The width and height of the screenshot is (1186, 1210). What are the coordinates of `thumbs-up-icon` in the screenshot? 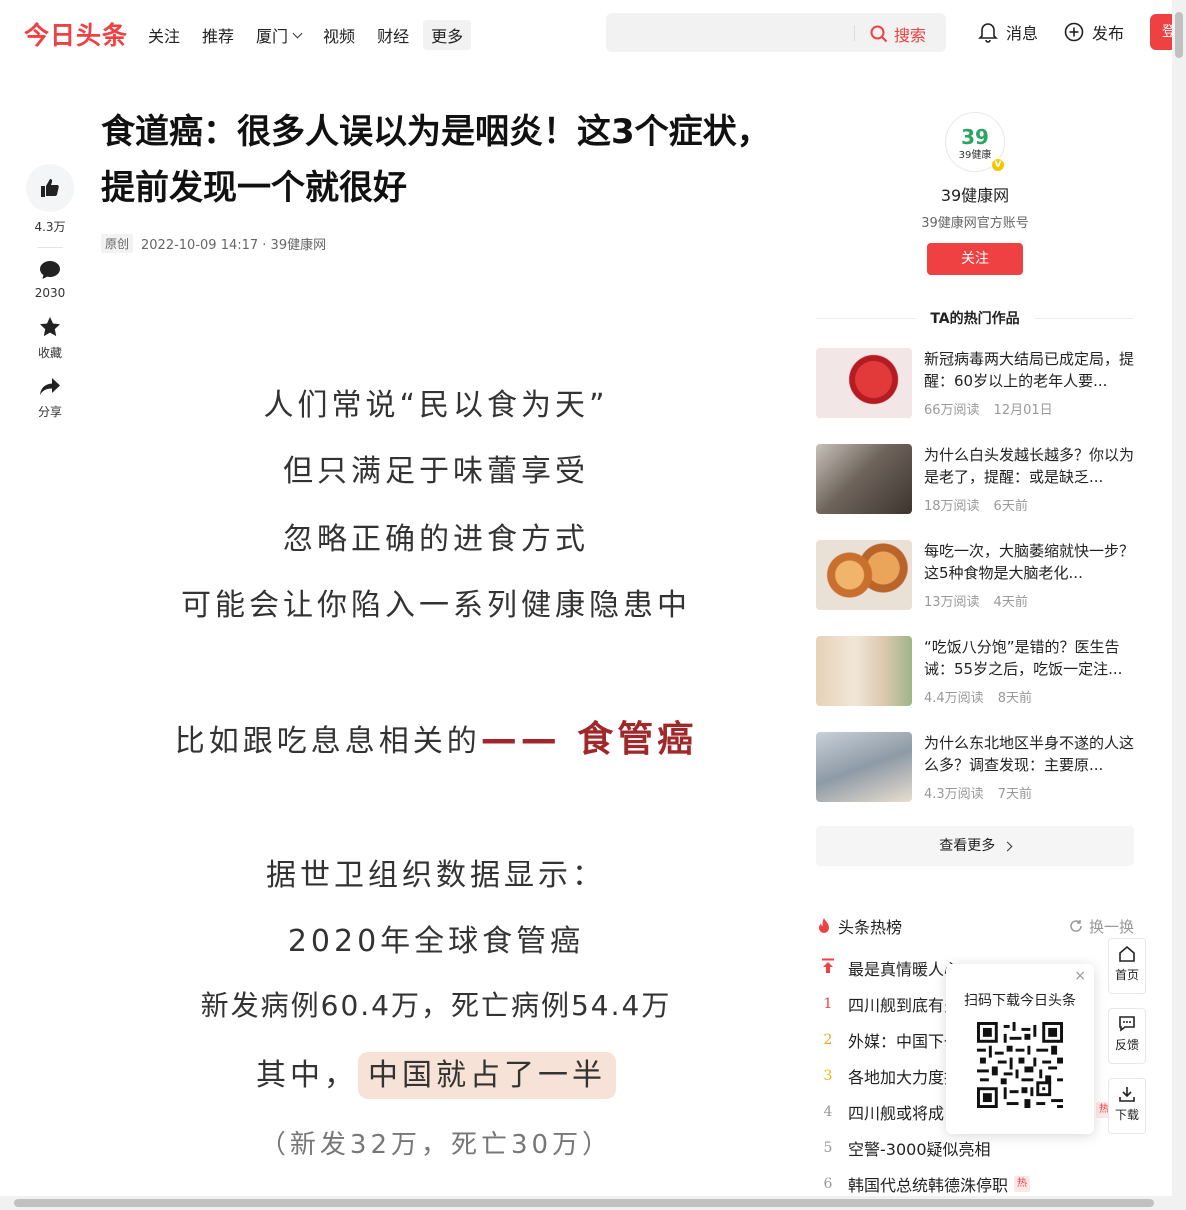 It's located at (50, 188).